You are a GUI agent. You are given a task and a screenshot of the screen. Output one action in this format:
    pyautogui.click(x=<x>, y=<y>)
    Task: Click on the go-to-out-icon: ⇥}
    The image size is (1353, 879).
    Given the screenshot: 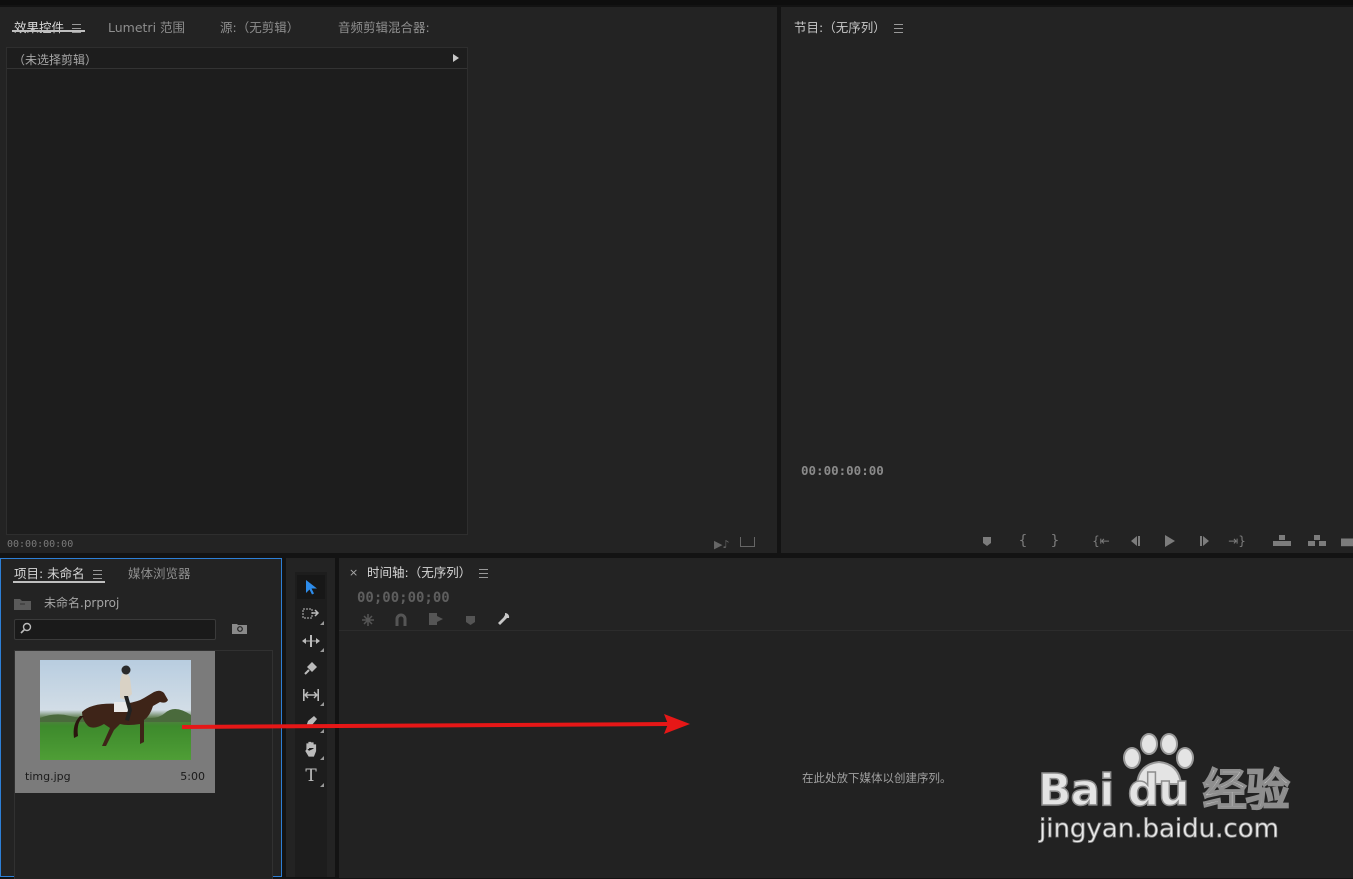 What is the action you would take?
    pyautogui.click(x=1237, y=541)
    